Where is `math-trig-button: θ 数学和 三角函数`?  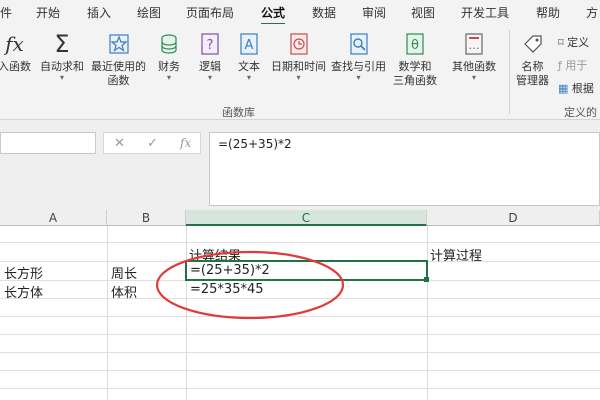 math-trig-button: θ 数学和 三角函数 is located at coordinates (415, 60).